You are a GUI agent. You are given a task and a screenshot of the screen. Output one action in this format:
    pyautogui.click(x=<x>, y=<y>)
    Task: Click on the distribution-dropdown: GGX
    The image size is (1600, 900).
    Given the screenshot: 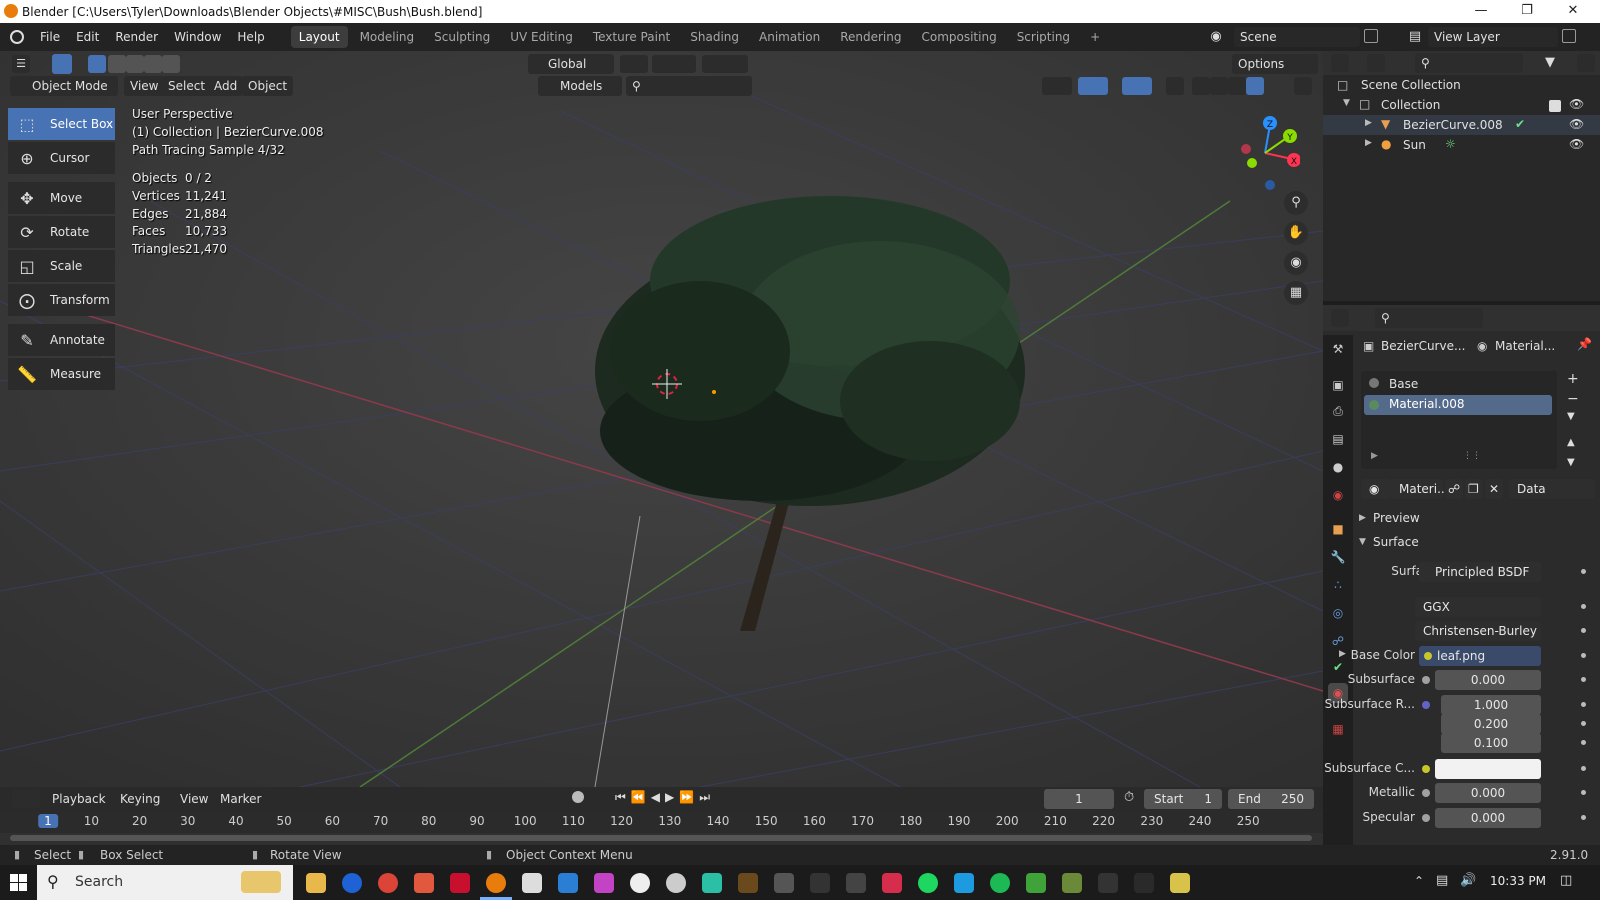 What is the action you would take?
    pyautogui.click(x=1478, y=607)
    